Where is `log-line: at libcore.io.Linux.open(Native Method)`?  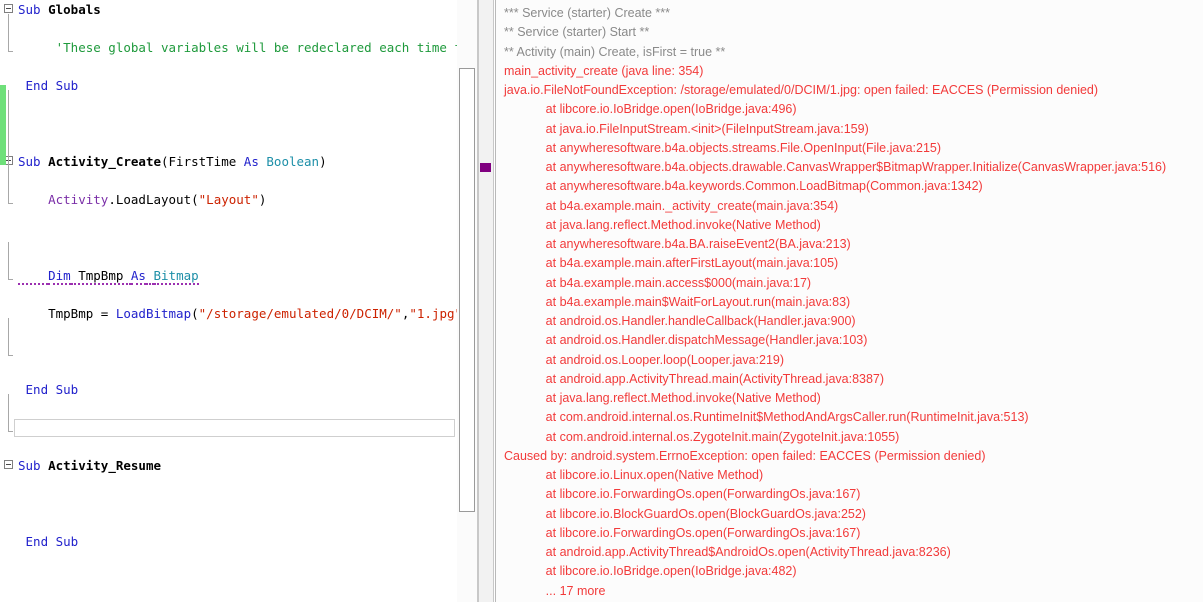 log-line: at libcore.io.Linux.open(Native Method) is located at coordinates (634, 475).